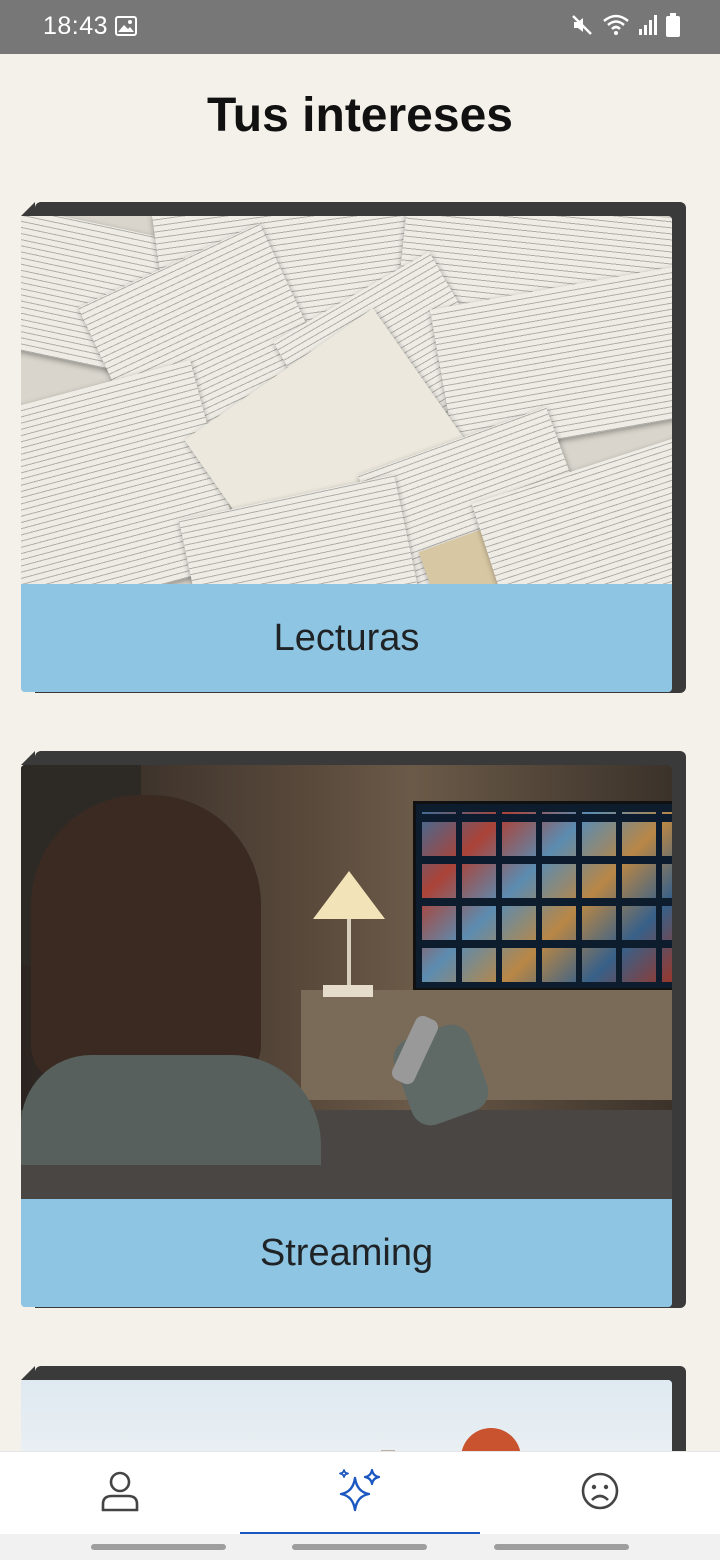  What do you see at coordinates (360, 27) in the screenshot?
I see `status-bar: 18:43` at bounding box center [360, 27].